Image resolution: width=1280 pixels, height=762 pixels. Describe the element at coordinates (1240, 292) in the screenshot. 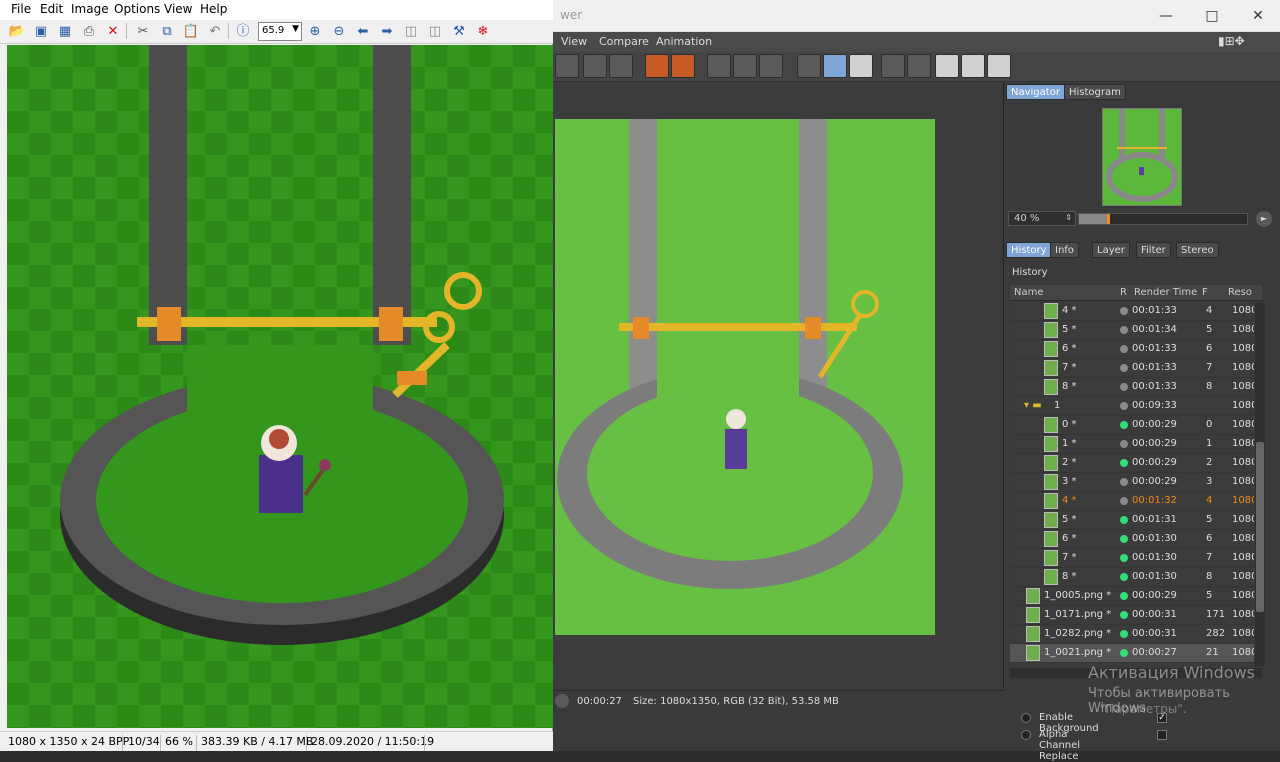

I see `col-resolution: Reso` at that location.